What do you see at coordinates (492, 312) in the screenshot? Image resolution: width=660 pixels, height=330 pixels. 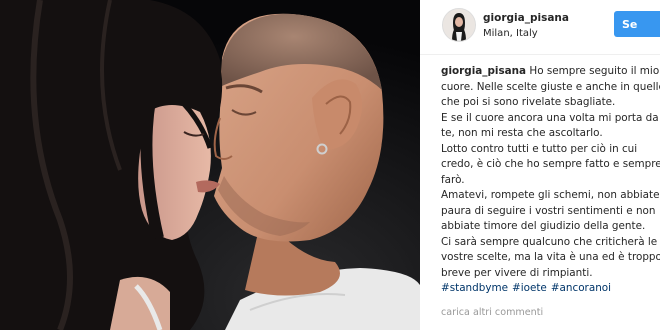 I see `load-more-comments-link: carica altri commenti` at bounding box center [492, 312].